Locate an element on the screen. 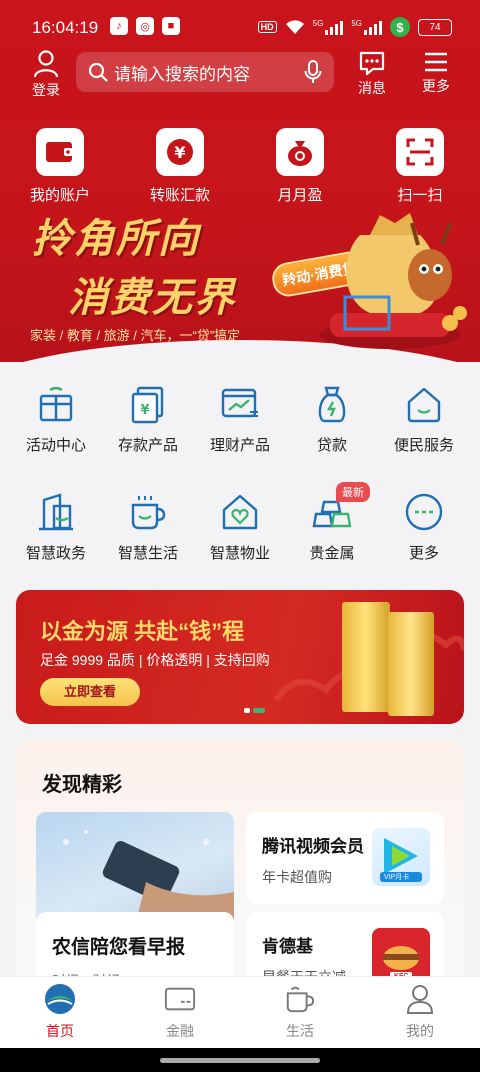 This screenshot has width=480, height=1072. notification-app-icon: ◎ is located at coordinates (145, 26).